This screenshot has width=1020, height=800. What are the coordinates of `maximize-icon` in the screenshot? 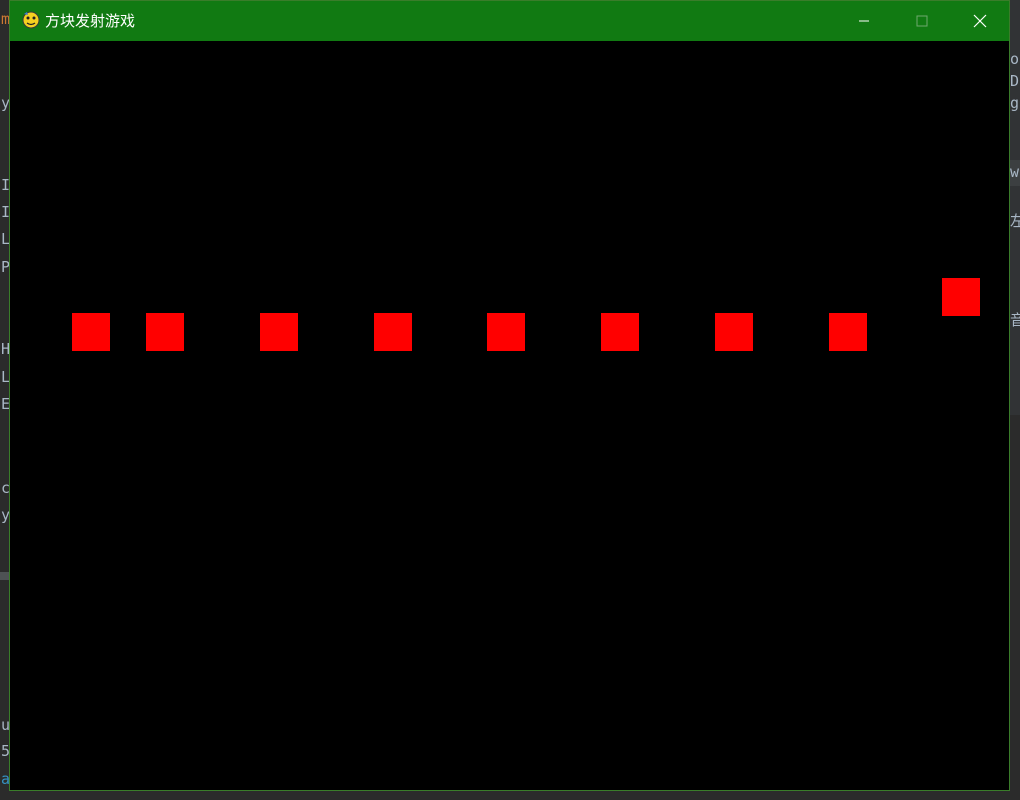 It's located at (922, 21).